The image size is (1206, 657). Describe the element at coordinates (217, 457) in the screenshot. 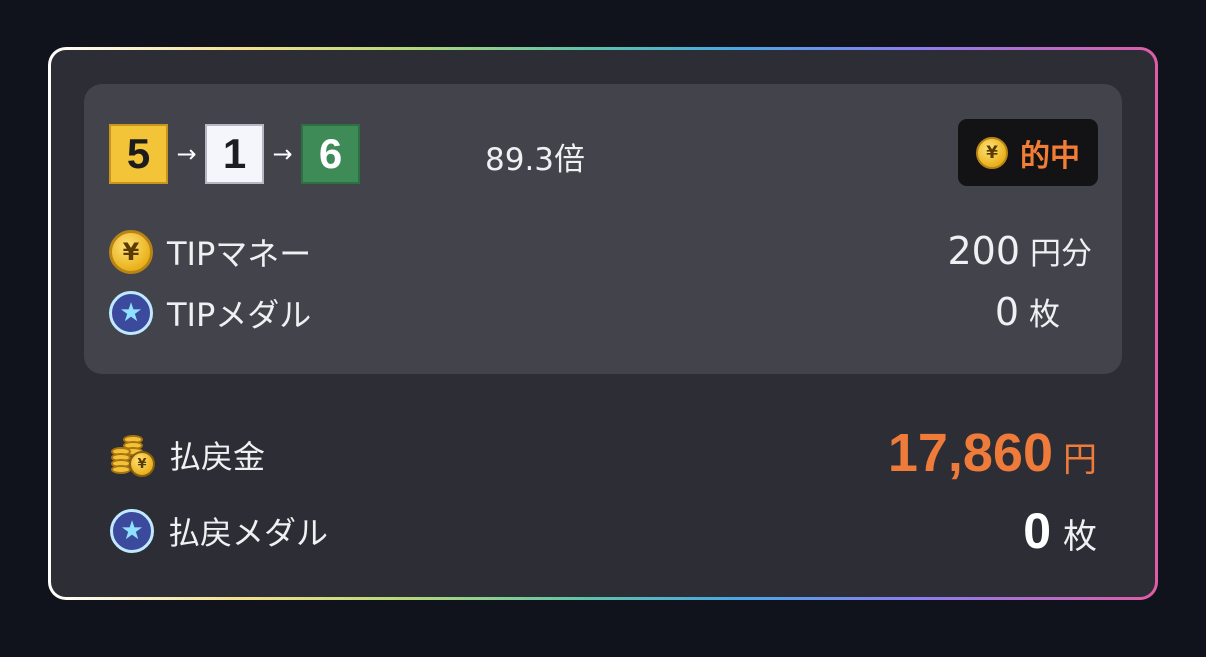

I see `payout-money-label: 払戻金` at that location.